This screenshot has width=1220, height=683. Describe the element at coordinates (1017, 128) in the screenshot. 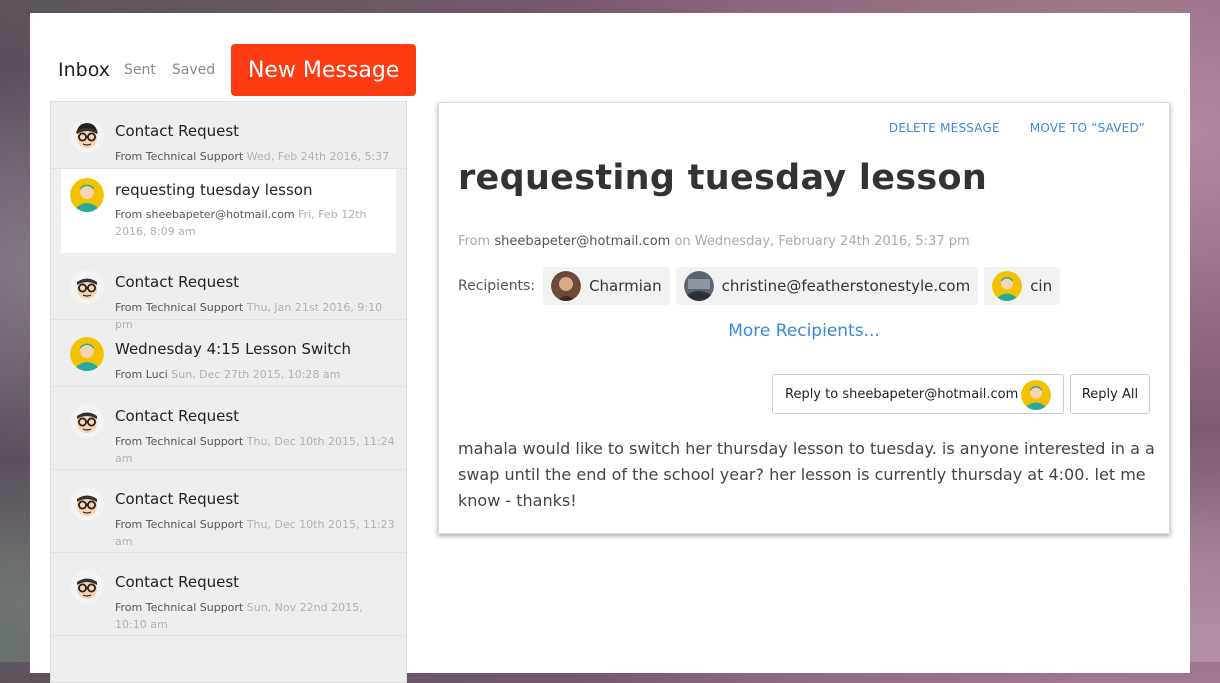

I see `message-actions: DELETE MESSAGE MOVE TO “SAVED”` at that location.